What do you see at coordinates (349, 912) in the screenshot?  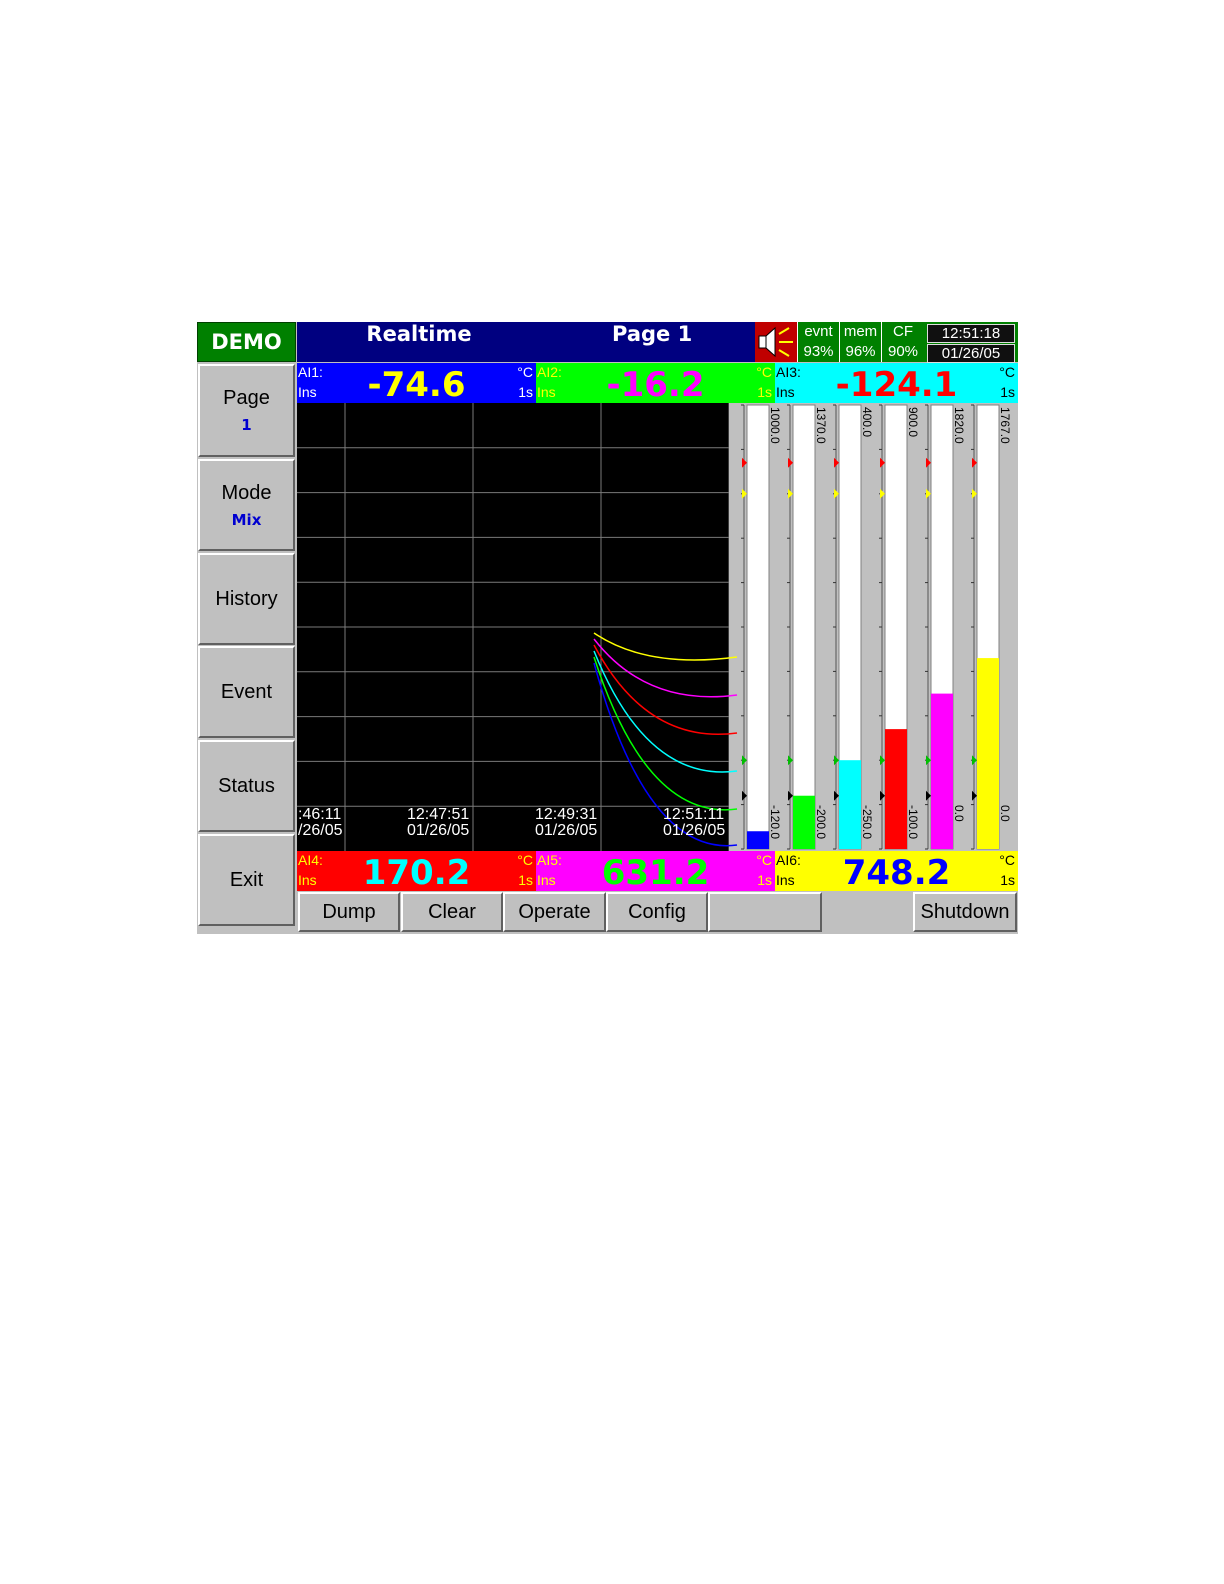 I see `dump-button: Dump` at bounding box center [349, 912].